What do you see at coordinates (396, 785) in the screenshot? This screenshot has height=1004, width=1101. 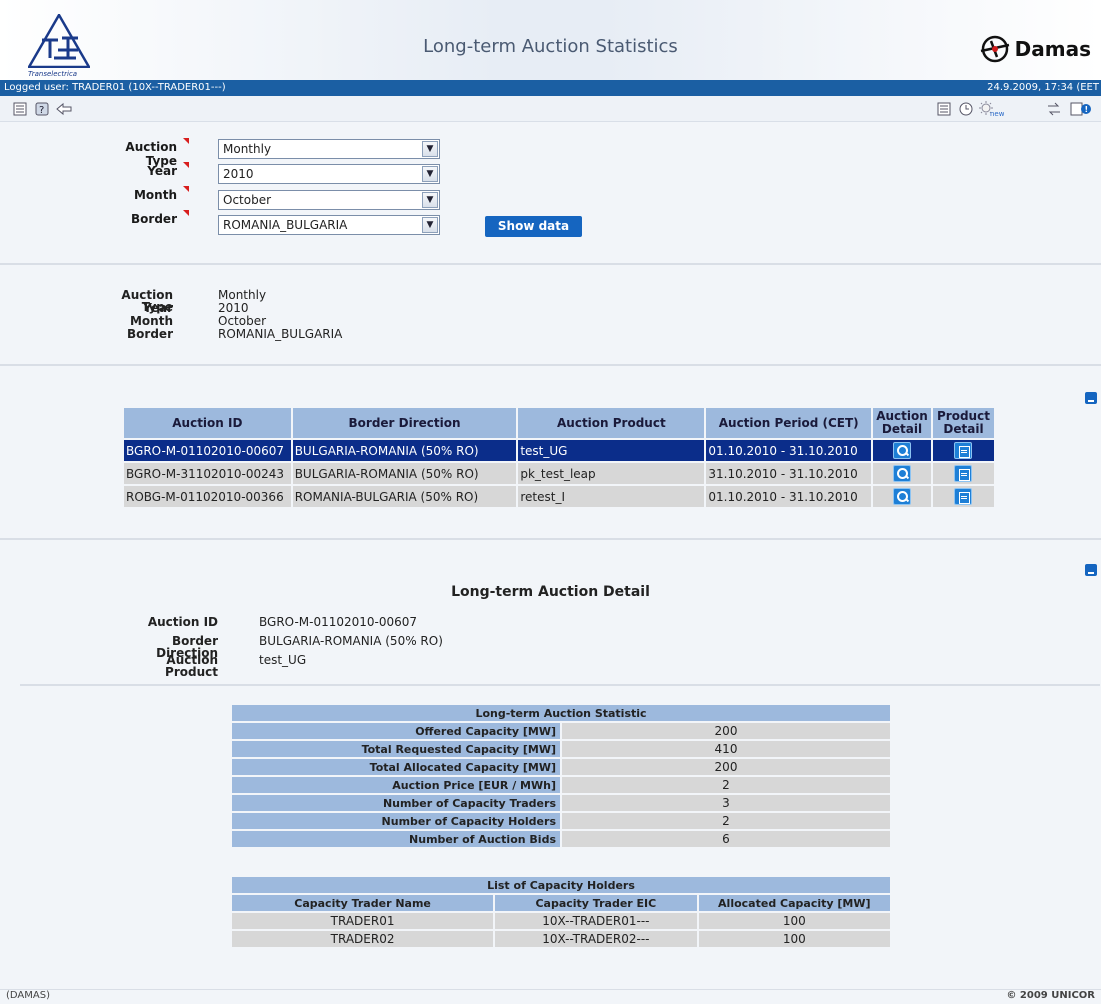 I see `stat-label: Auction Price [EUR / MWh]` at bounding box center [396, 785].